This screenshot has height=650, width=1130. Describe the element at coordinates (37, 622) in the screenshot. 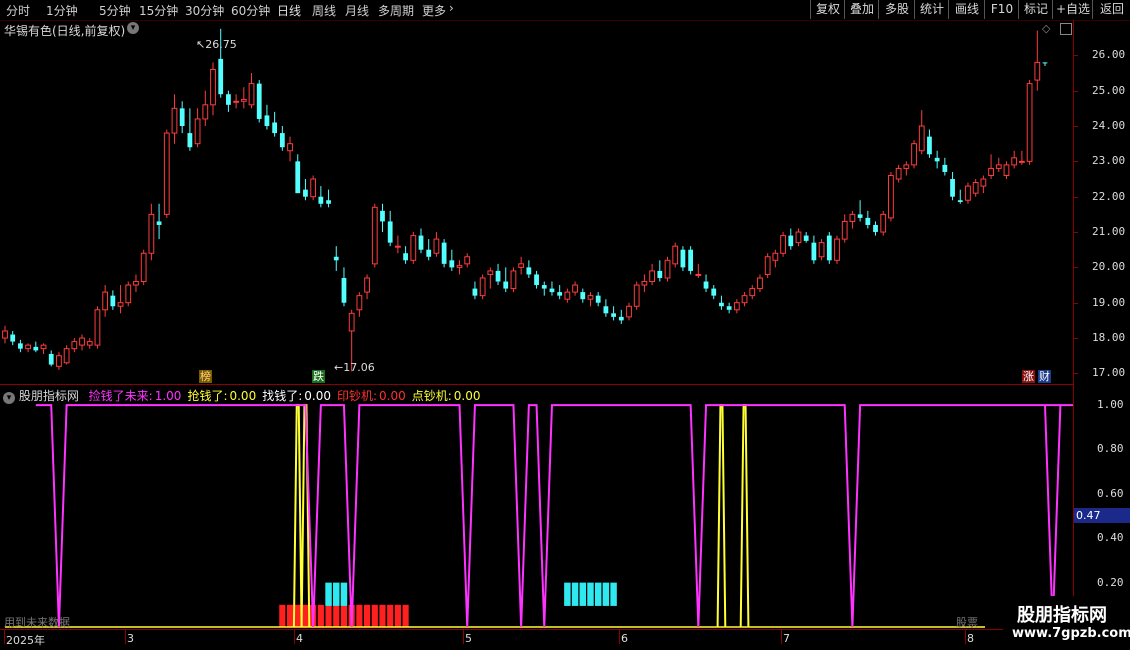

I see `future-data-note: 用到未来数据` at that location.